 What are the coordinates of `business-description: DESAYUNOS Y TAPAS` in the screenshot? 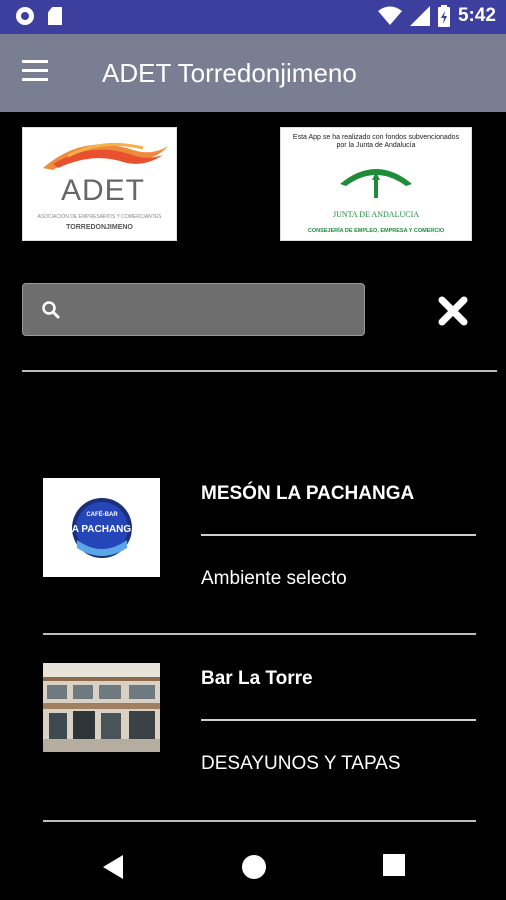 It's located at (301, 763).